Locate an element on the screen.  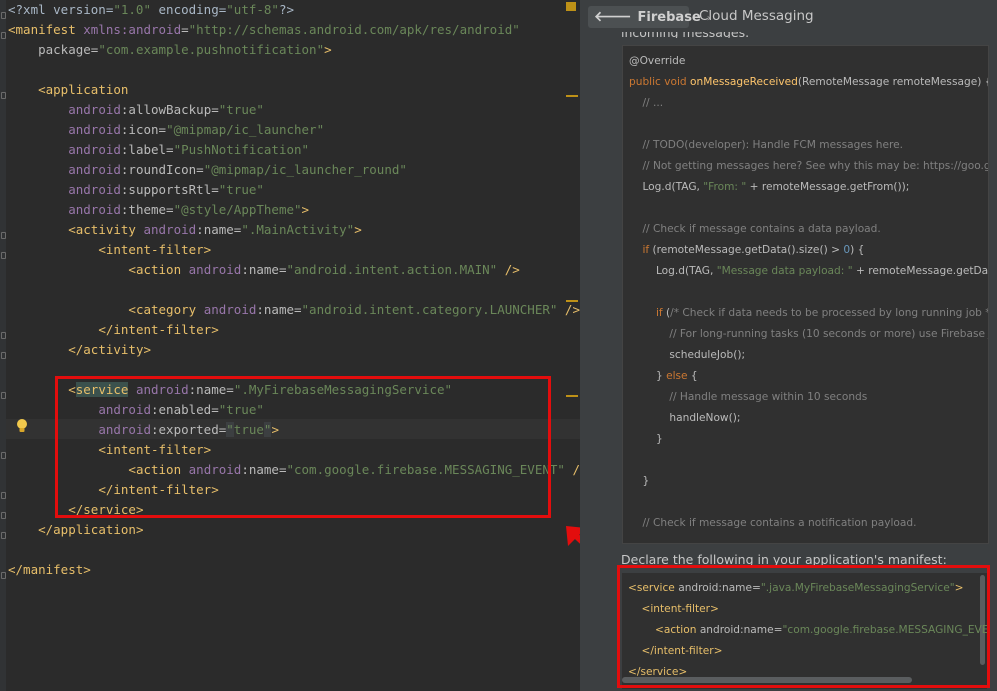
code-token: :supportsRtl= is located at coordinates (169, 189).